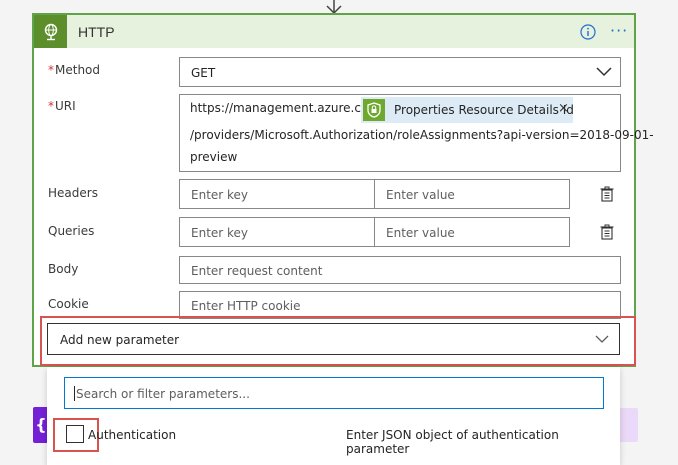 This screenshot has height=465, width=678. I want to click on method-select: GET, so click(400, 72).